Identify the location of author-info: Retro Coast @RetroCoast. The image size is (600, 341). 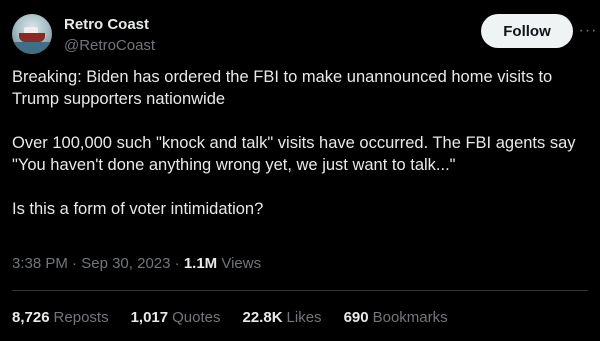
(109, 35).